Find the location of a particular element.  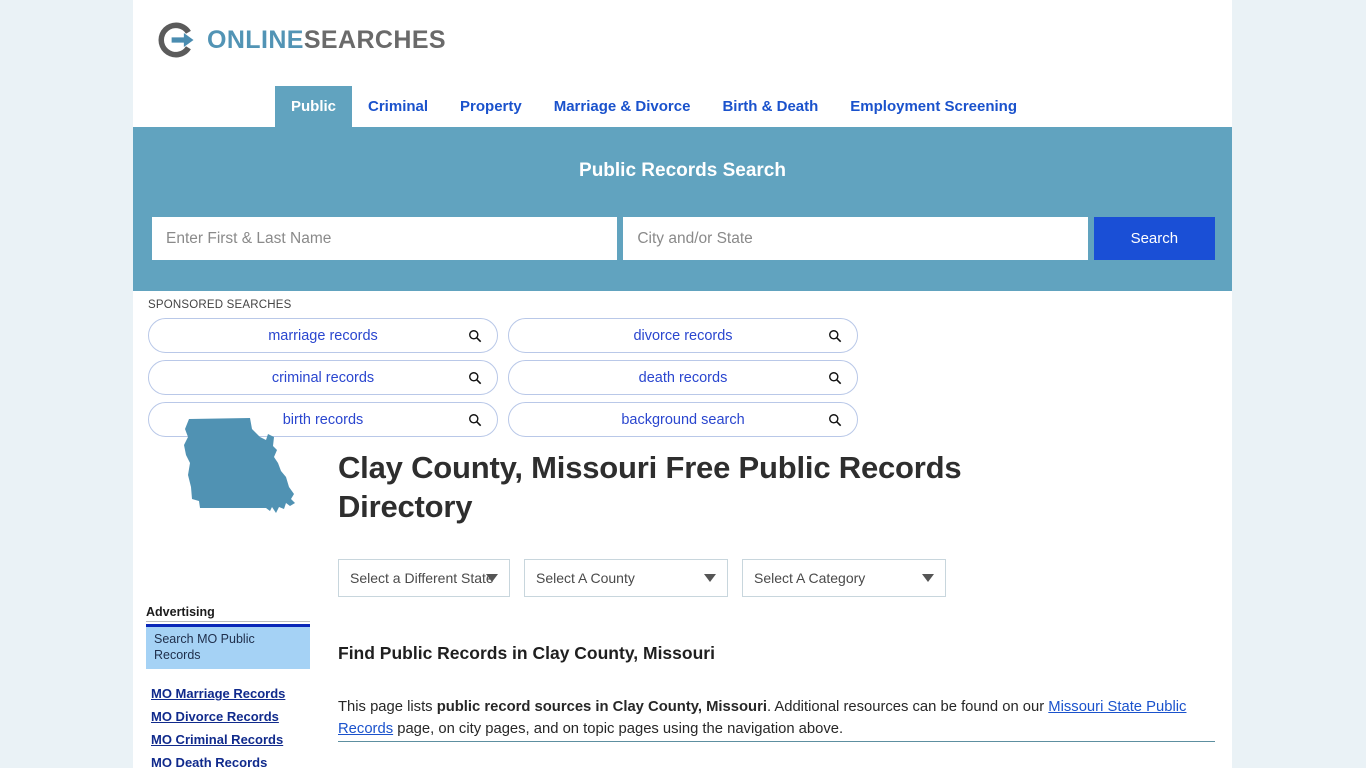

sidebar-link-mo-criminal-records: MO Criminal Records is located at coordinates (230, 740).